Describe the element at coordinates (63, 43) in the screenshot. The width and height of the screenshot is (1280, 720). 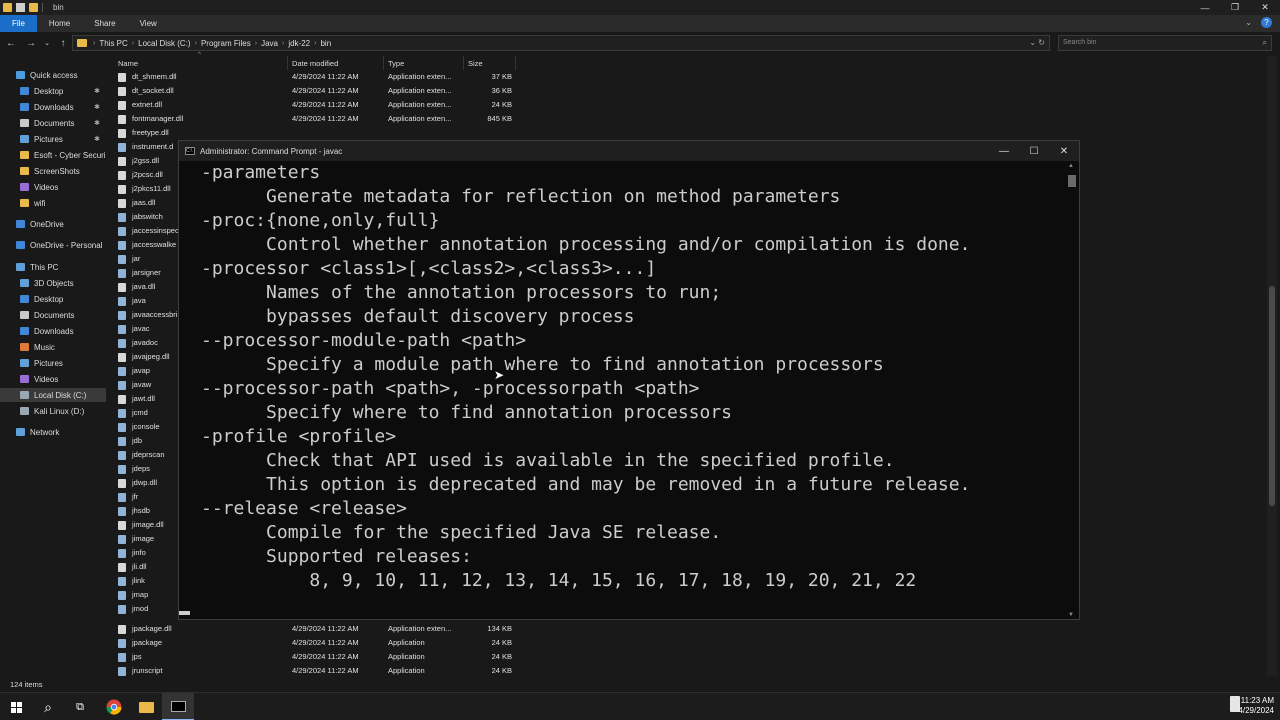
I see `up-icon: ↑` at that location.